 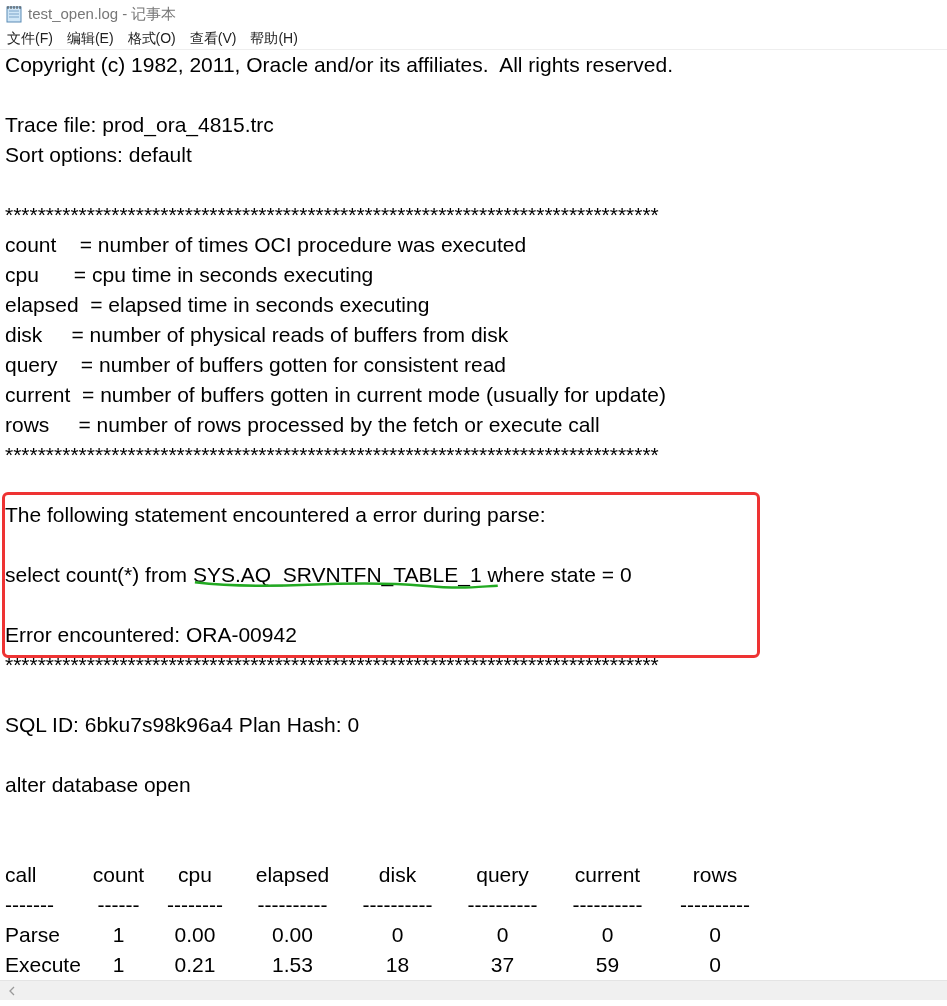 I want to click on column-header: count, so click(x=118, y=875).